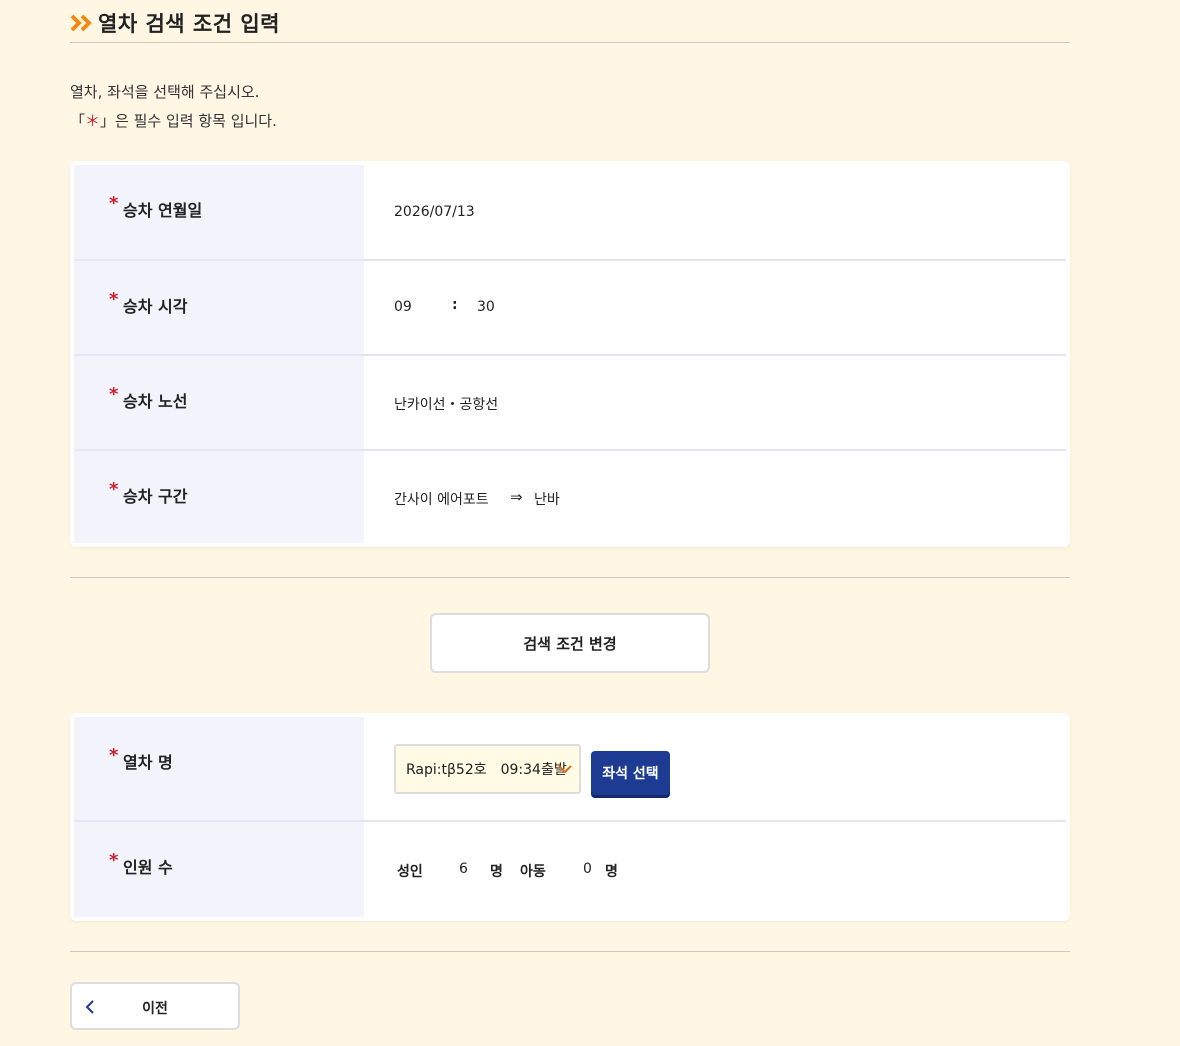 The height and width of the screenshot is (1046, 1180). I want to click on value-cell: 난카이선・공항선, so click(715, 402).